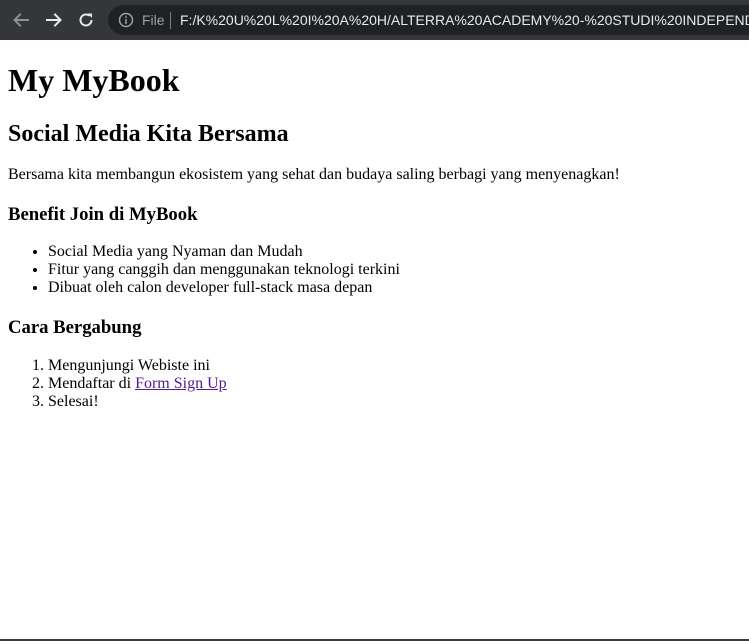 The image size is (749, 641). Describe the element at coordinates (153, 20) in the screenshot. I see `scheme-label: File` at that location.